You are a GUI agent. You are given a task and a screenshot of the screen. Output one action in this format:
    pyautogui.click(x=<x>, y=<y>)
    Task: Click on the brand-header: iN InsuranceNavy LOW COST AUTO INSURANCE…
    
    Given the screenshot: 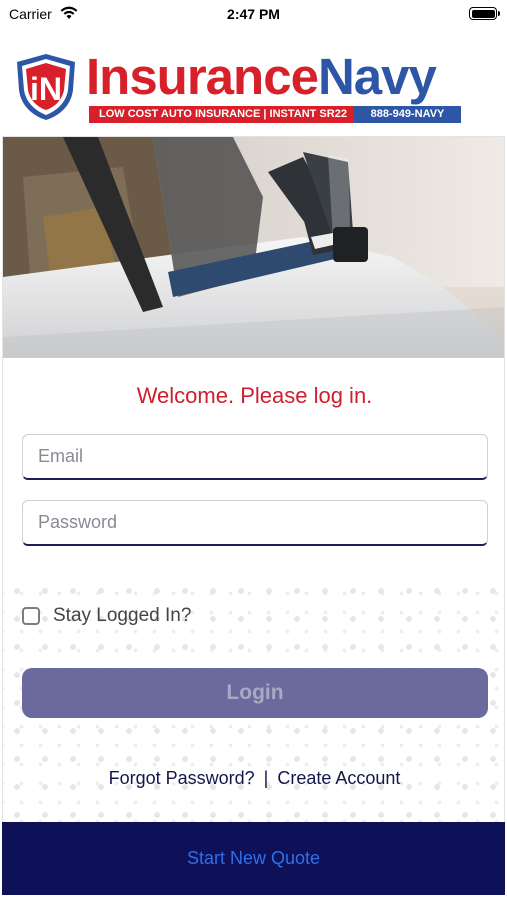 What is the action you would take?
    pyautogui.click(x=253, y=84)
    